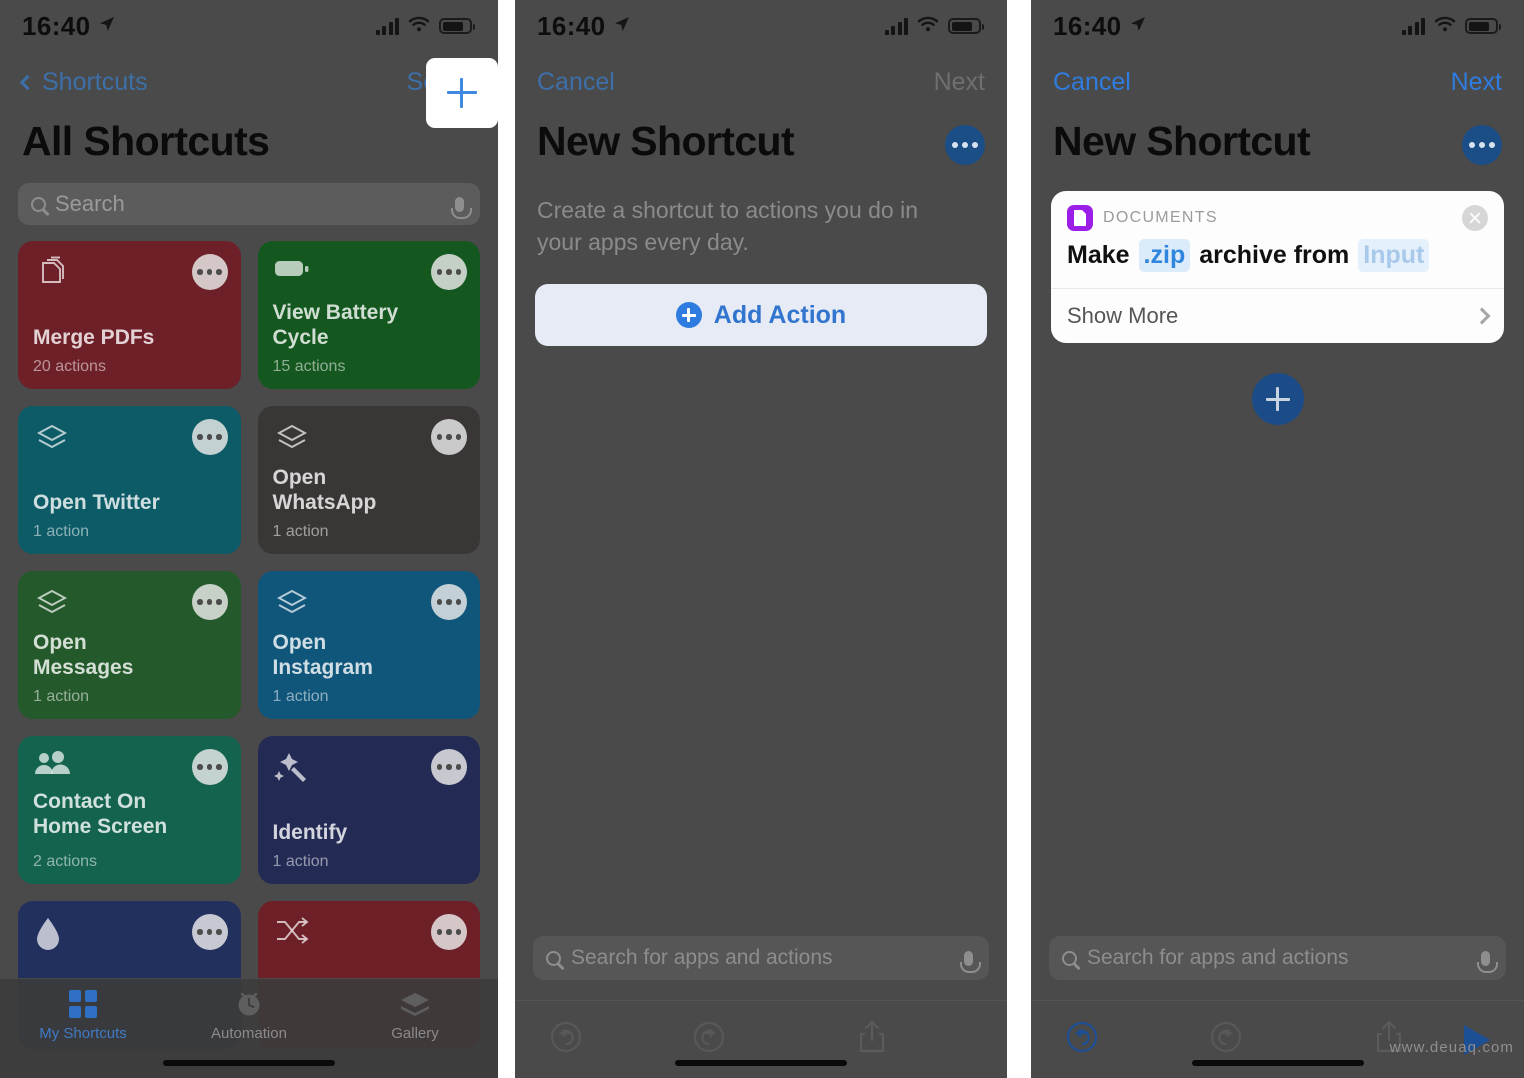 Image resolution: width=1524 pixels, height=1078 pixels. I want to click on panel-gap, so click(506, 539).